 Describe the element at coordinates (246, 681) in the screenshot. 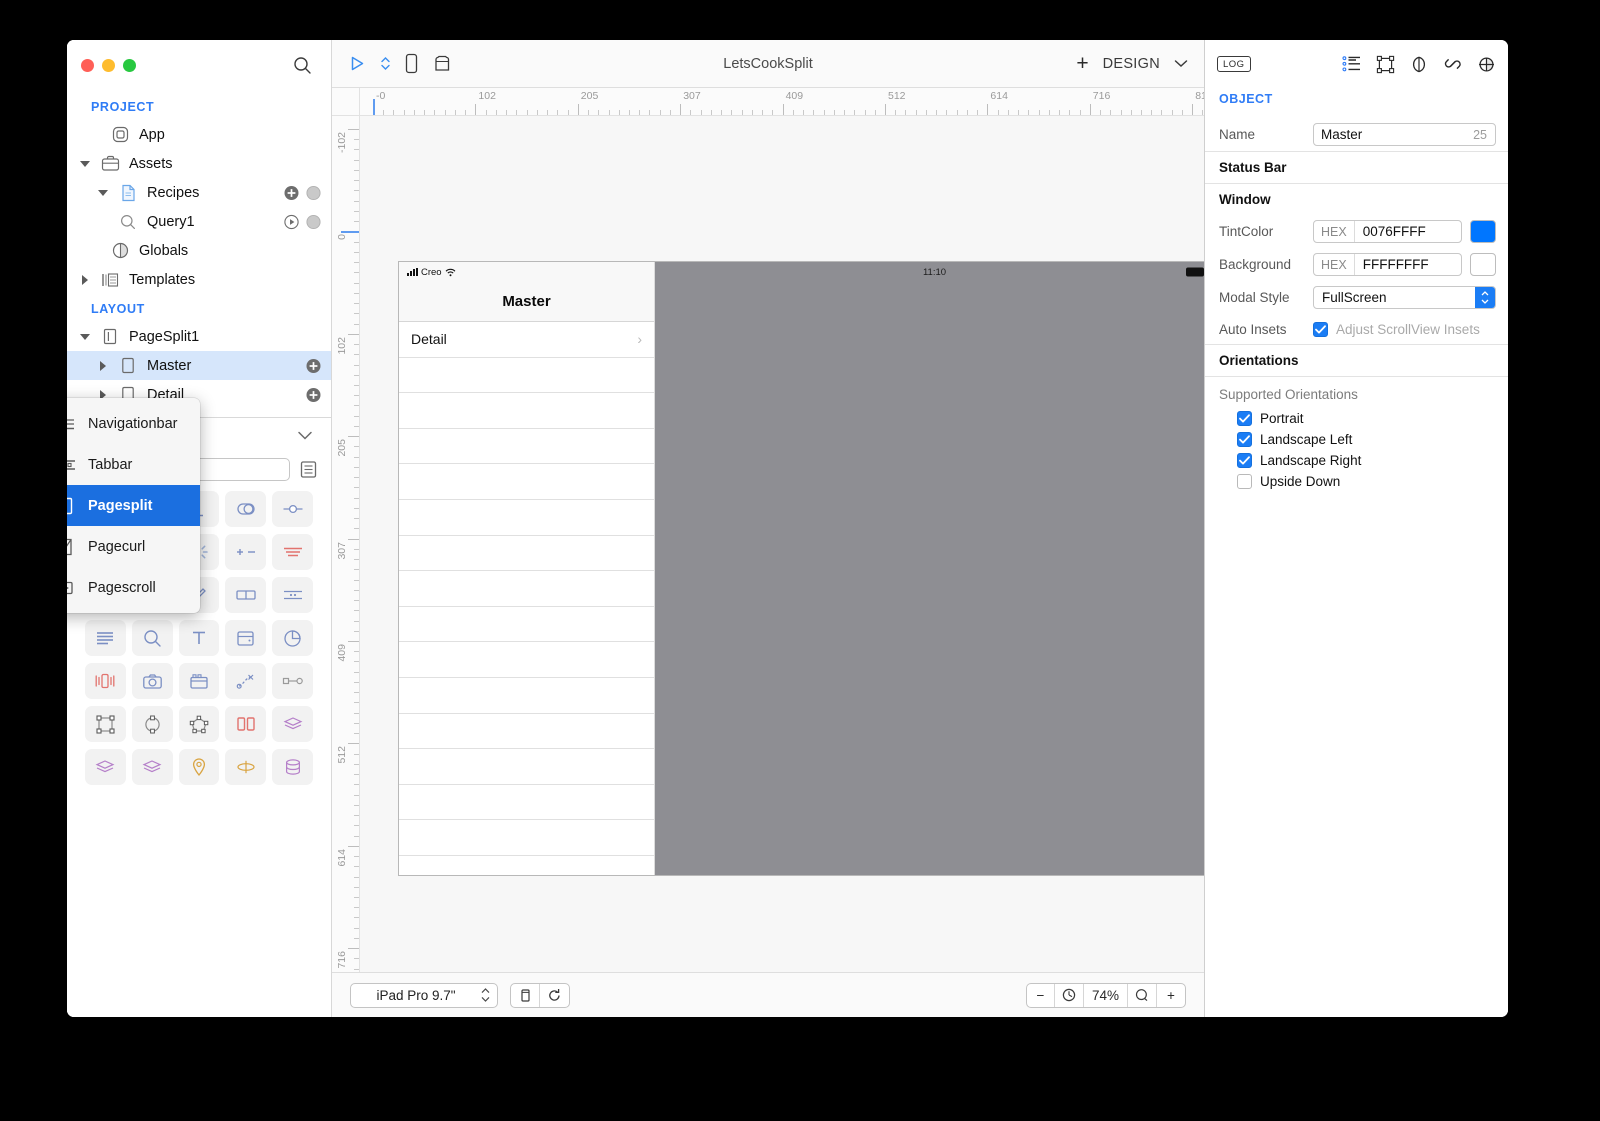

I see `motion-icon` at that location.